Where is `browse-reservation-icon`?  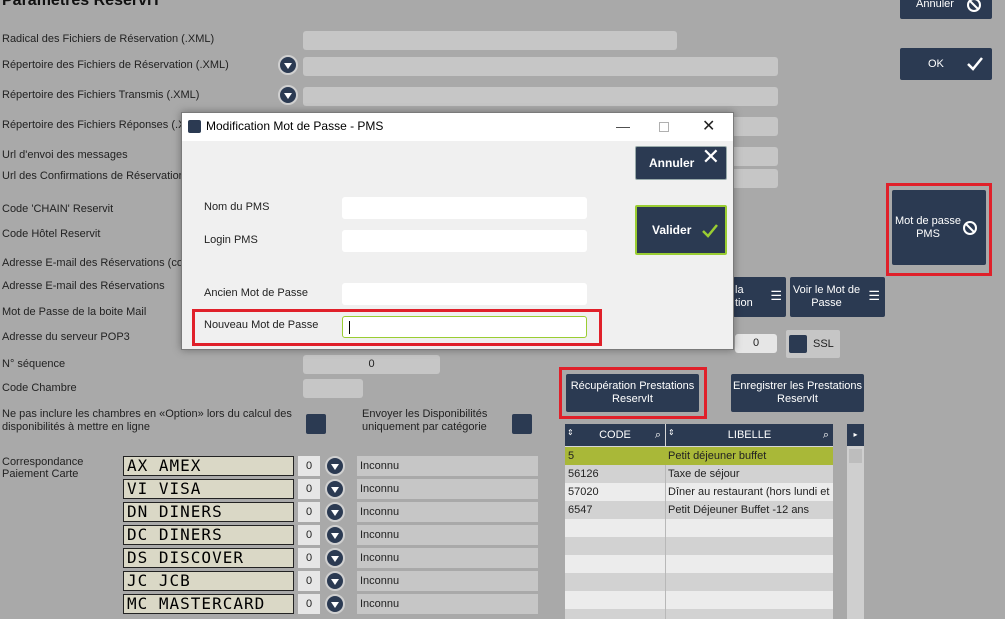 browse-reservation-icon is located at coordinates (288, 65).